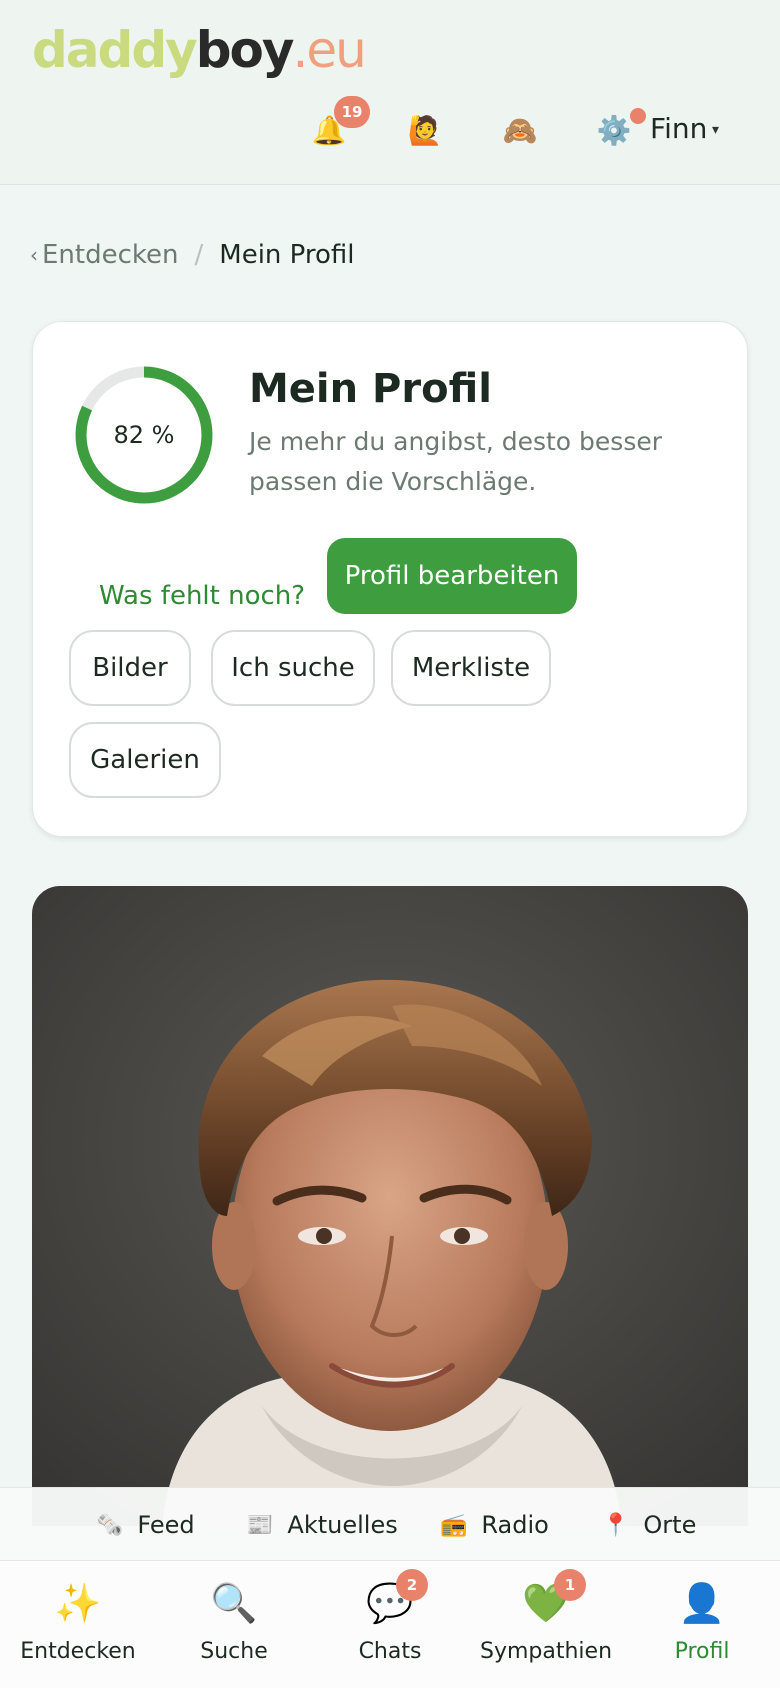 This screenshot has width=780, height=1688. Describe the element at coordinates (702, 1603) in the screenshot. I see `person-silhouette-icon: 👤` at that location.